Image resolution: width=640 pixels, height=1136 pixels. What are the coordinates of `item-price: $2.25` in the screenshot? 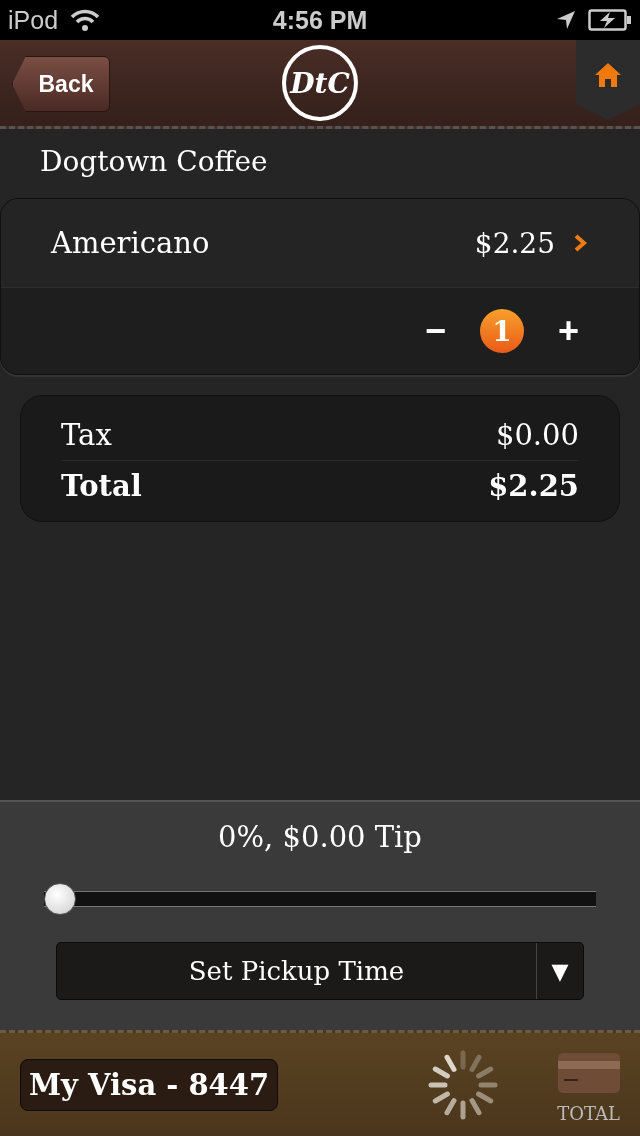 It's located at (514, 243).